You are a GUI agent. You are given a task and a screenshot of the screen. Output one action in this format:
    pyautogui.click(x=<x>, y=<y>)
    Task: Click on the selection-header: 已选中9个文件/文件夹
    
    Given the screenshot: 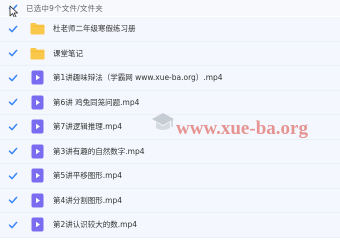 What is the action you would take?
    pyautogui.click(x=170, y=8)
    